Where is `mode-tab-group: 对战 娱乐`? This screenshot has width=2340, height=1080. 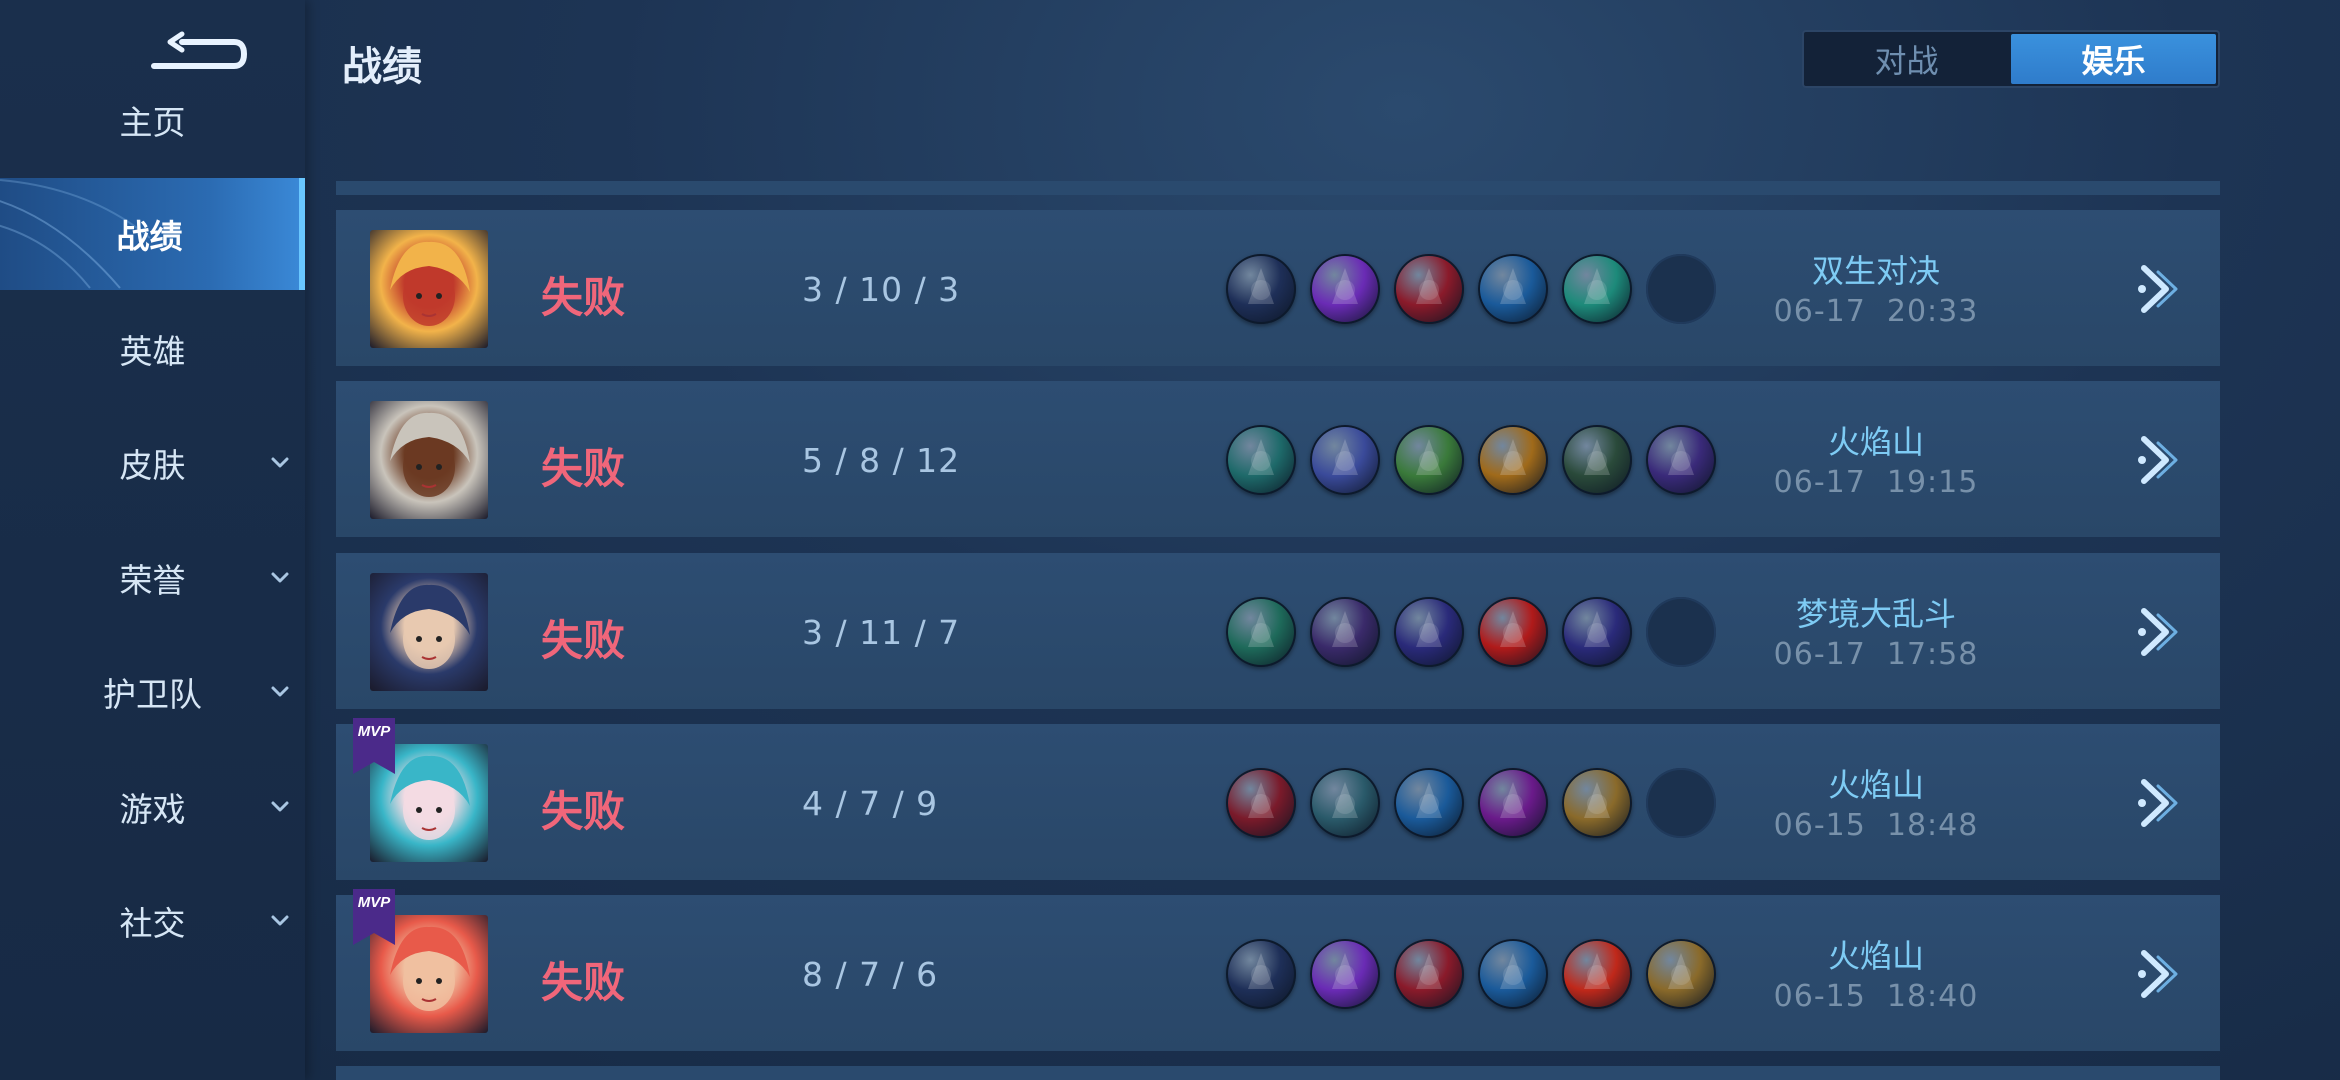 mode-tab-group: 对战 娱乐 is located at coordinates (2011, 59).